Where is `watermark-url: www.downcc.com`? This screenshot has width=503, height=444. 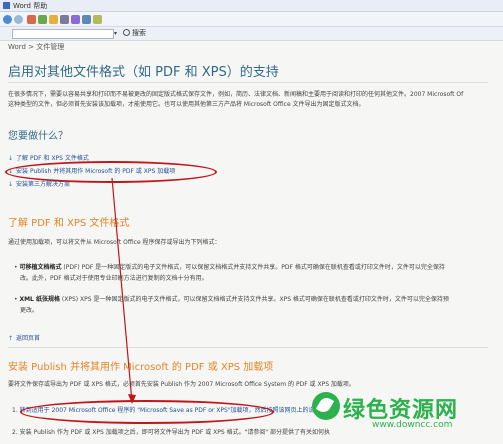
watermark-url: www.downcc.com is located at coordinates (412, 425).